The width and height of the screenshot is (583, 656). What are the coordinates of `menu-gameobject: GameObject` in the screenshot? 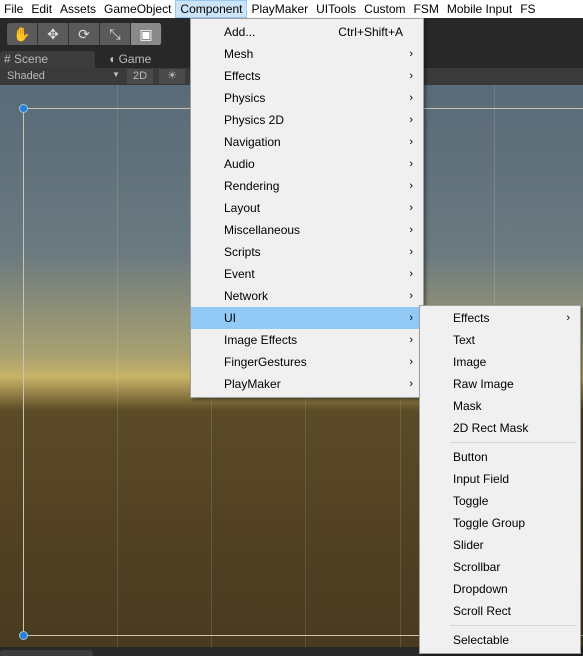 It's located at (137, 9).